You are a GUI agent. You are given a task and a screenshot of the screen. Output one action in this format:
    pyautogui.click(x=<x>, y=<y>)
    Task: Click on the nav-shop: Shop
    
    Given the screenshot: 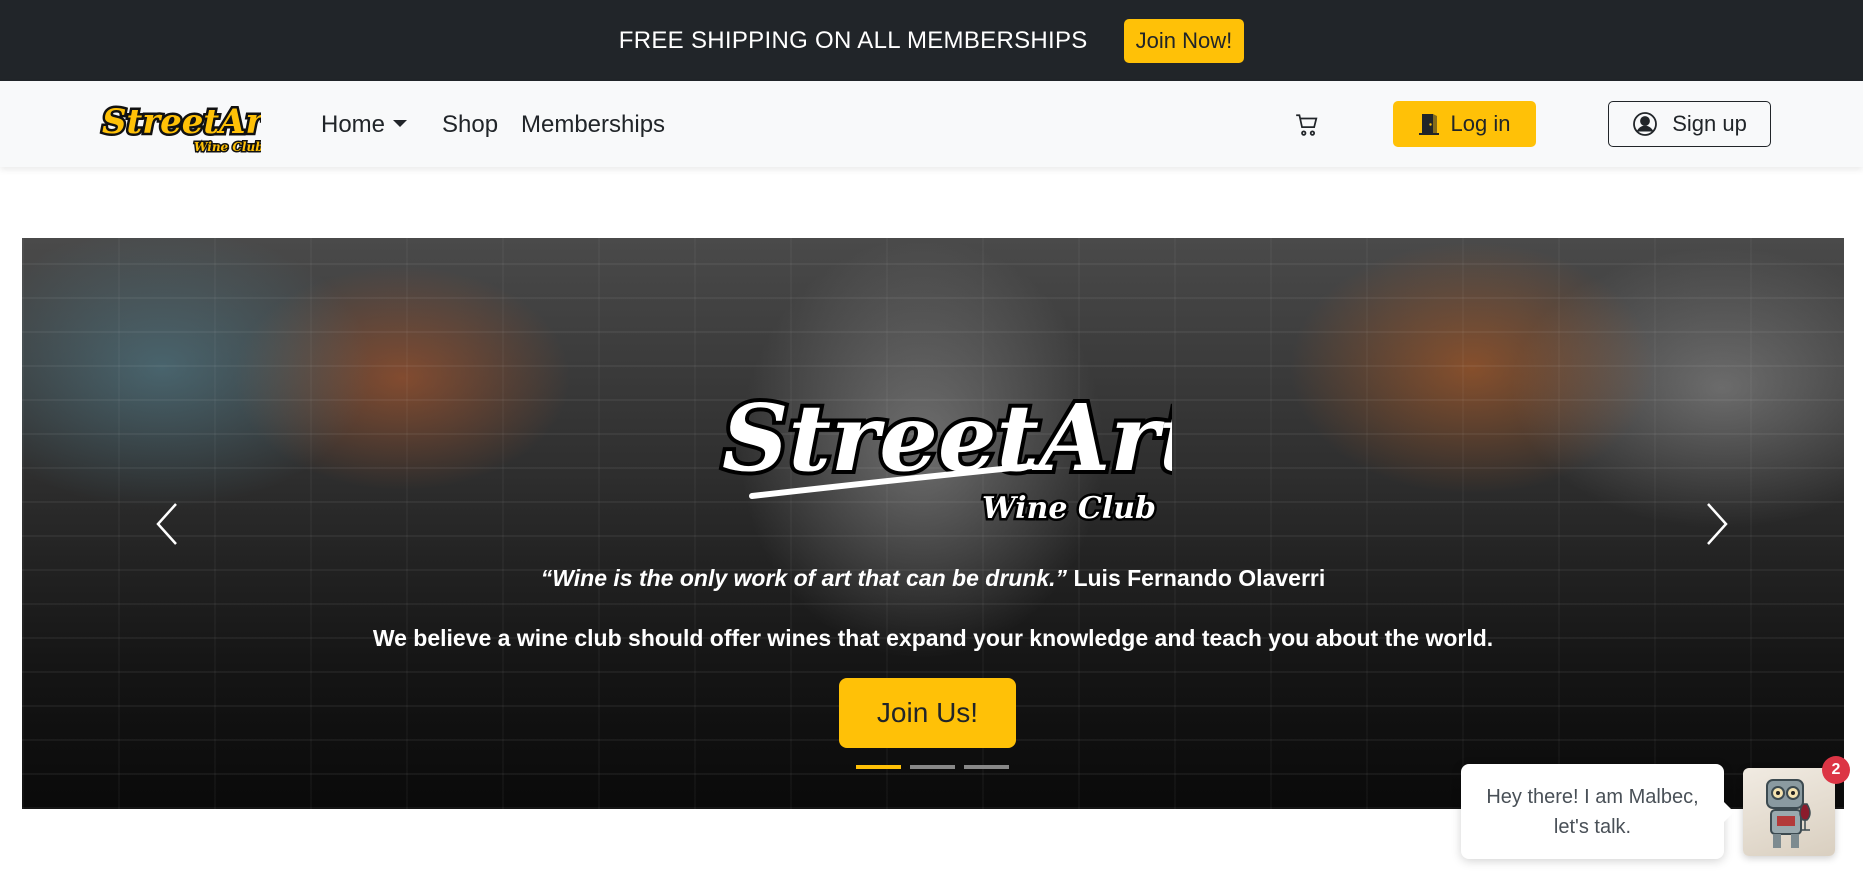 What is the action you would take?
    pyautogui.click(x=470, y=125)
    